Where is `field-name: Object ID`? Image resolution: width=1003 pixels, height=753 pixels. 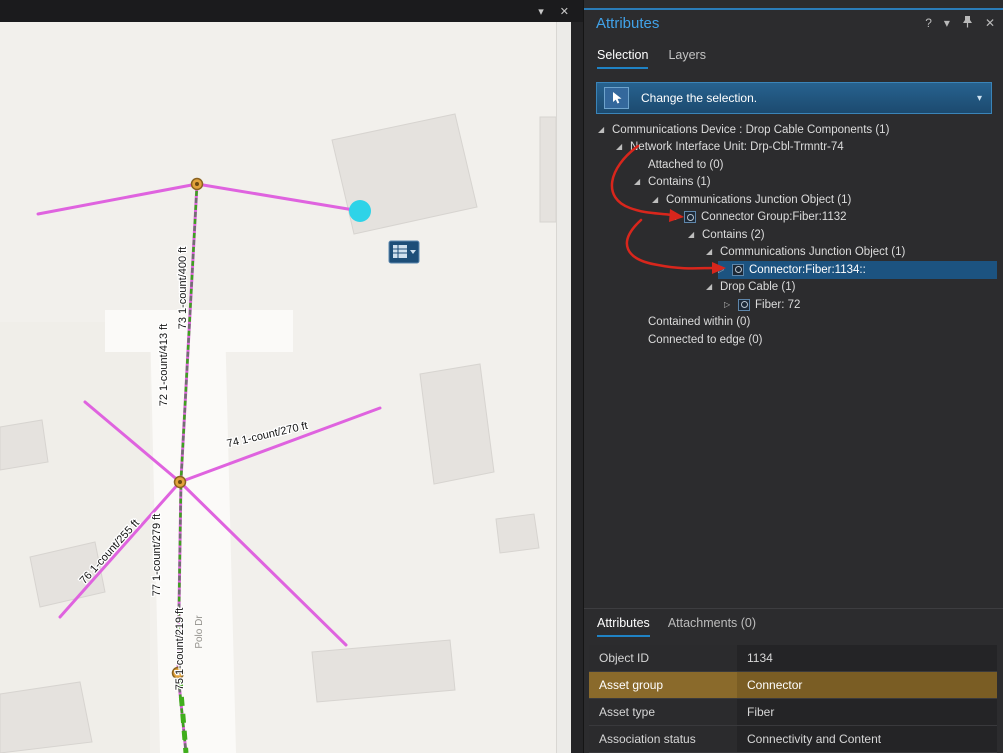
field-name: Object ID is located at coordinates (663, 658).